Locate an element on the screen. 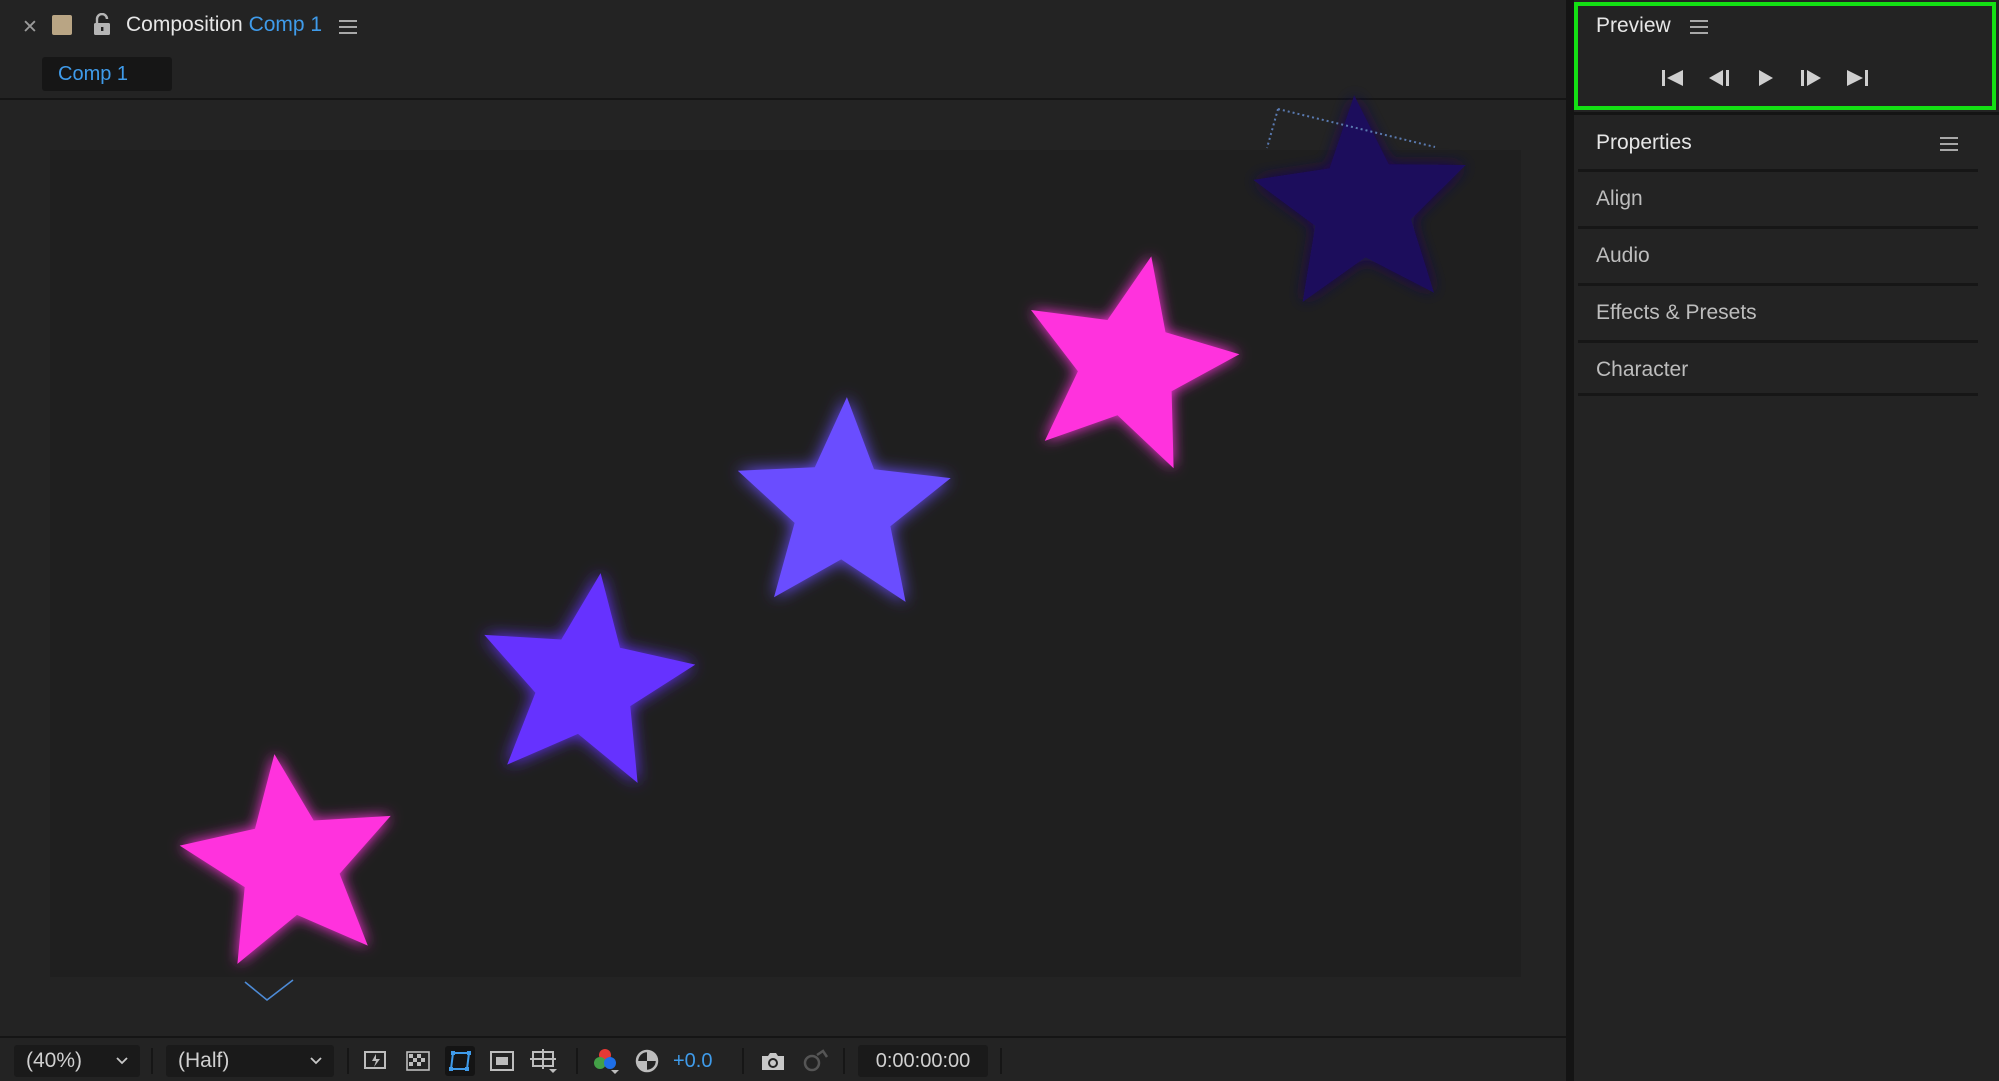 The image size is (1999, 1081). composition-title-prefix: Composition is located at coordinates (184, 24).